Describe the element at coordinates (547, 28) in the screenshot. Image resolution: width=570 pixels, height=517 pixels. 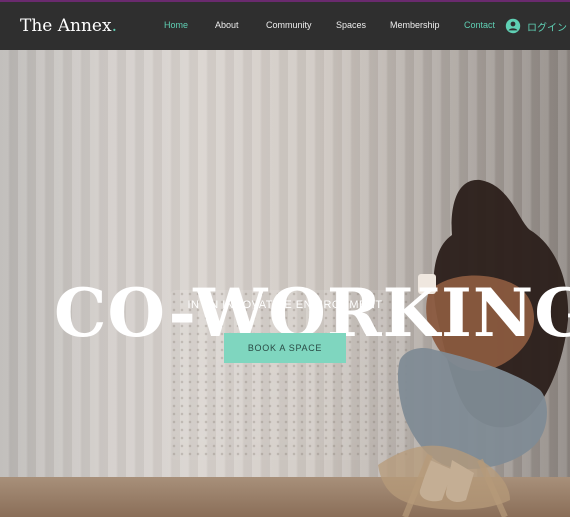
I see `login-label: ログイン` at that location.